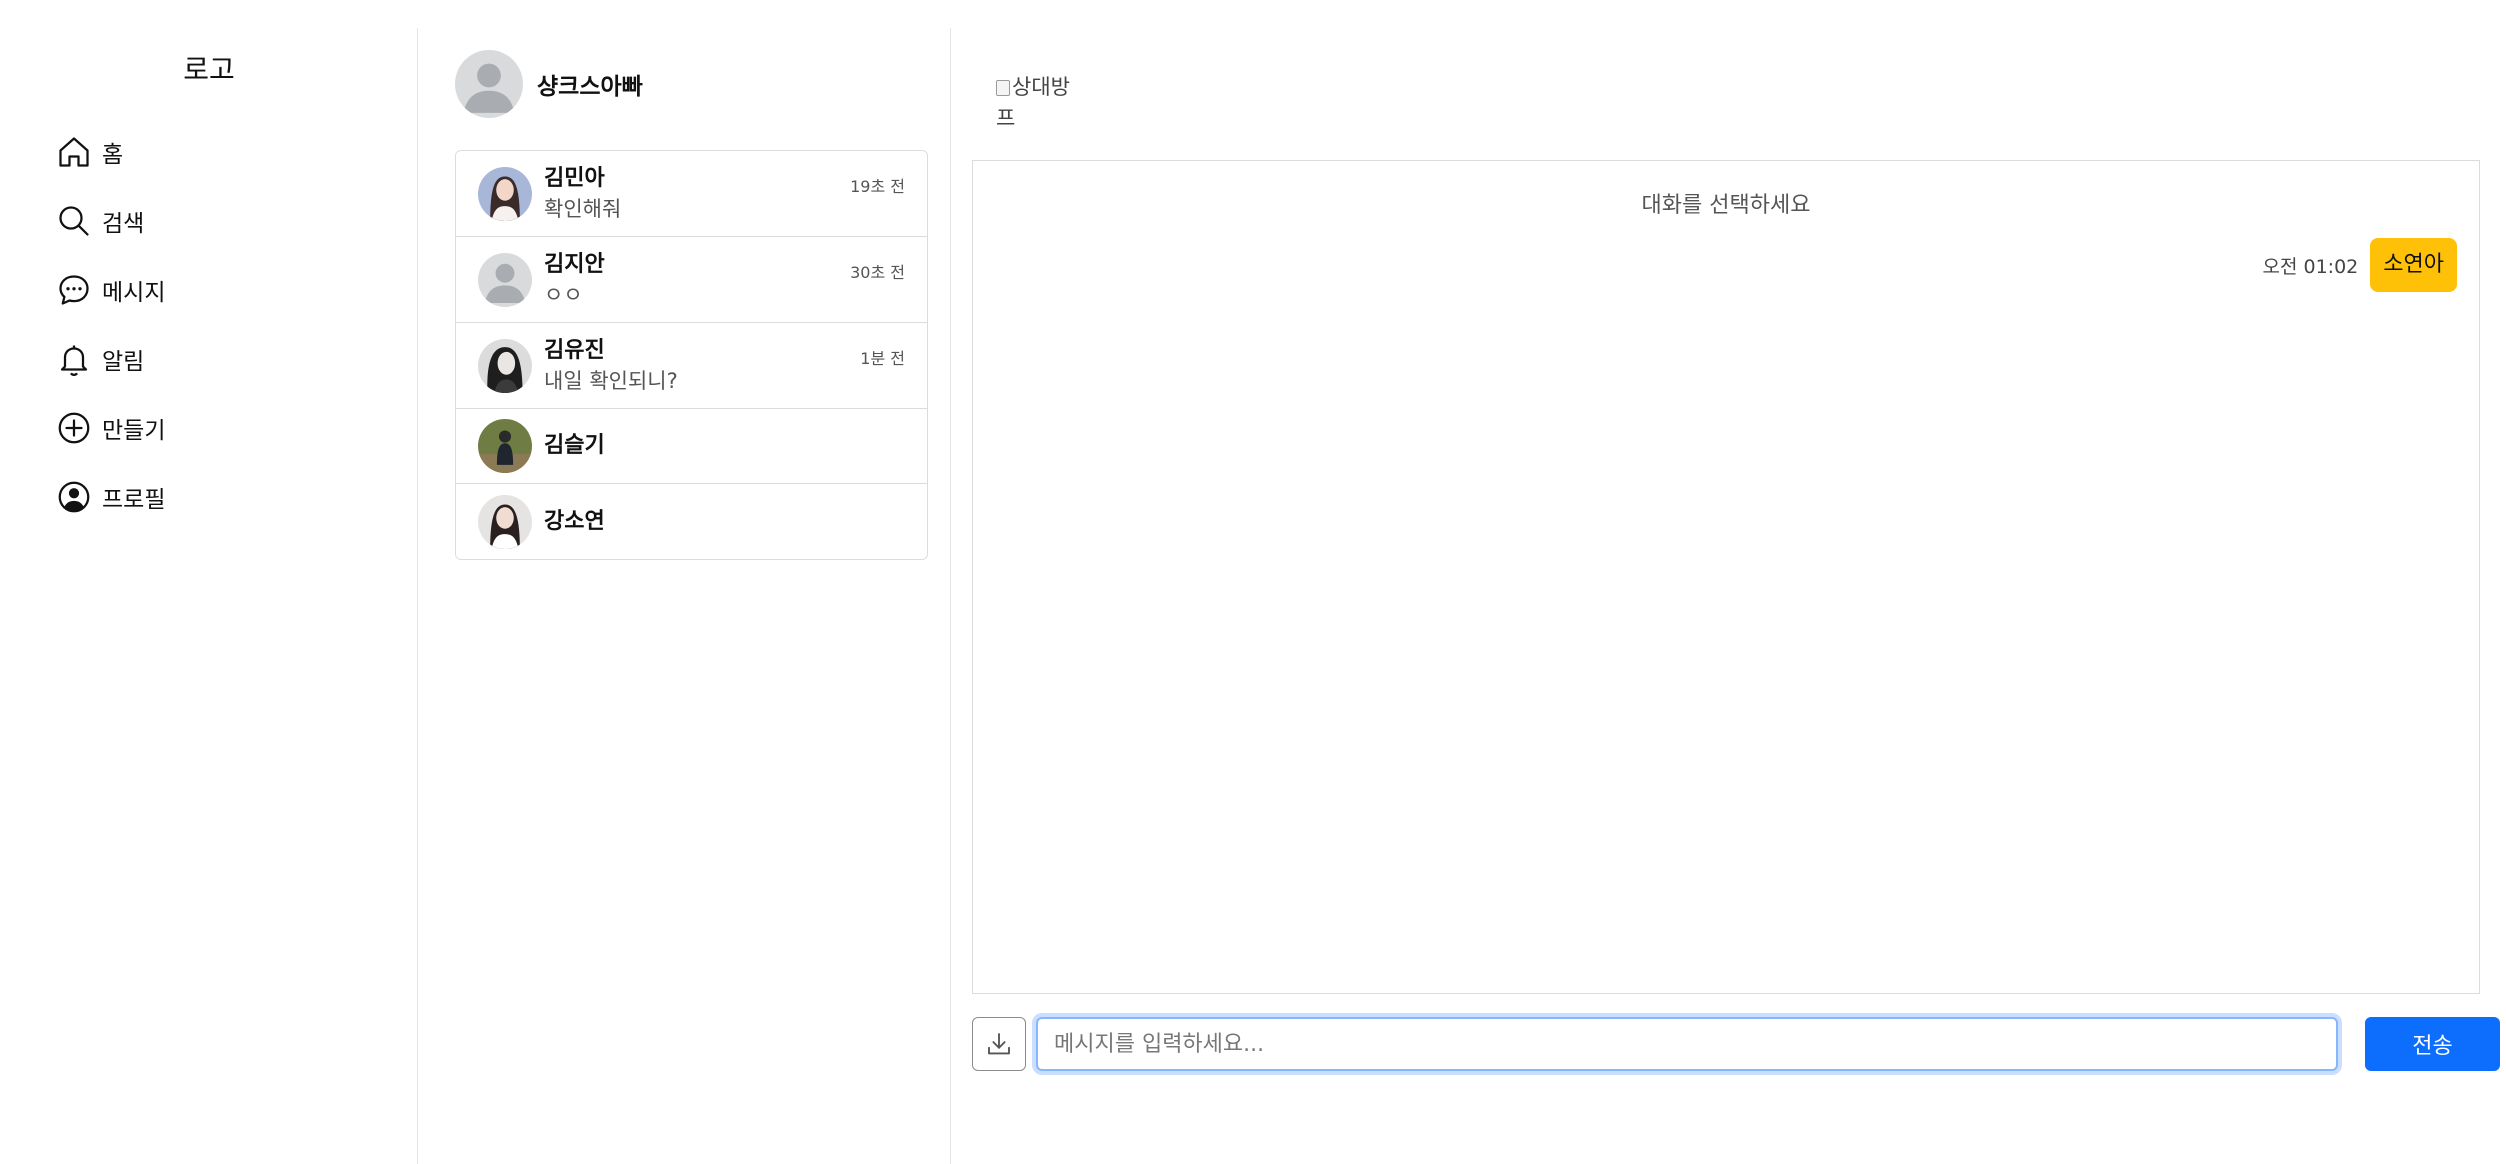  I want to click on conversation-item: 김슬기, so click(691, 446).